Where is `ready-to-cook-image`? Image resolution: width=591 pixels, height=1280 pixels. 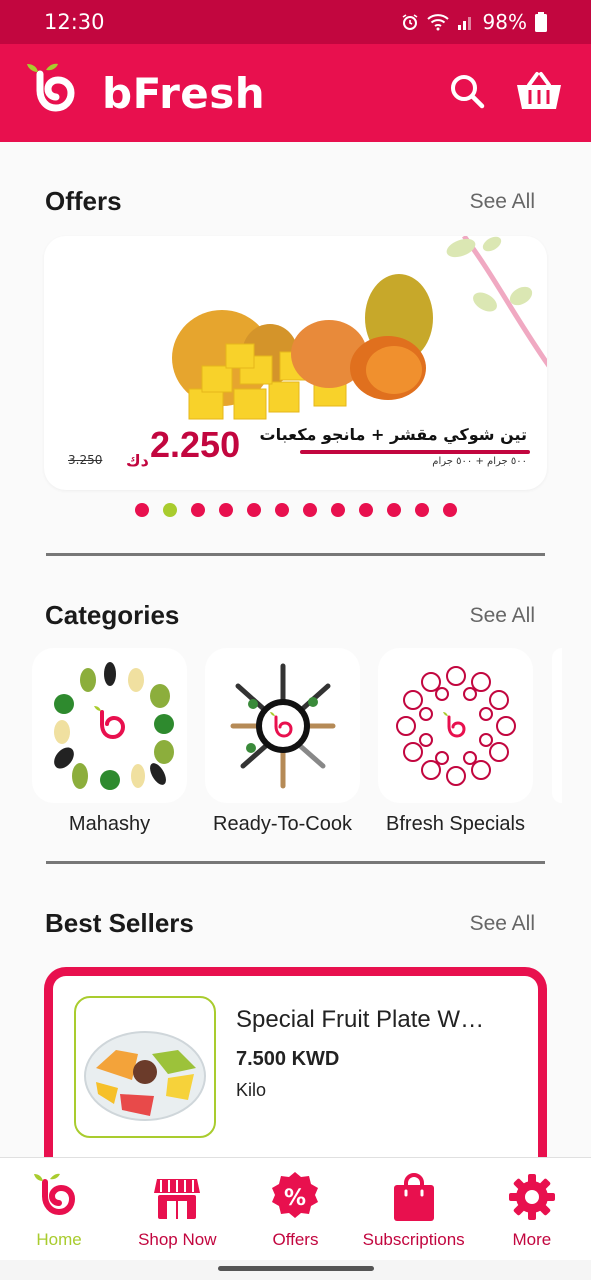
ready-to-cook-image is located at coordinates (282, 725).